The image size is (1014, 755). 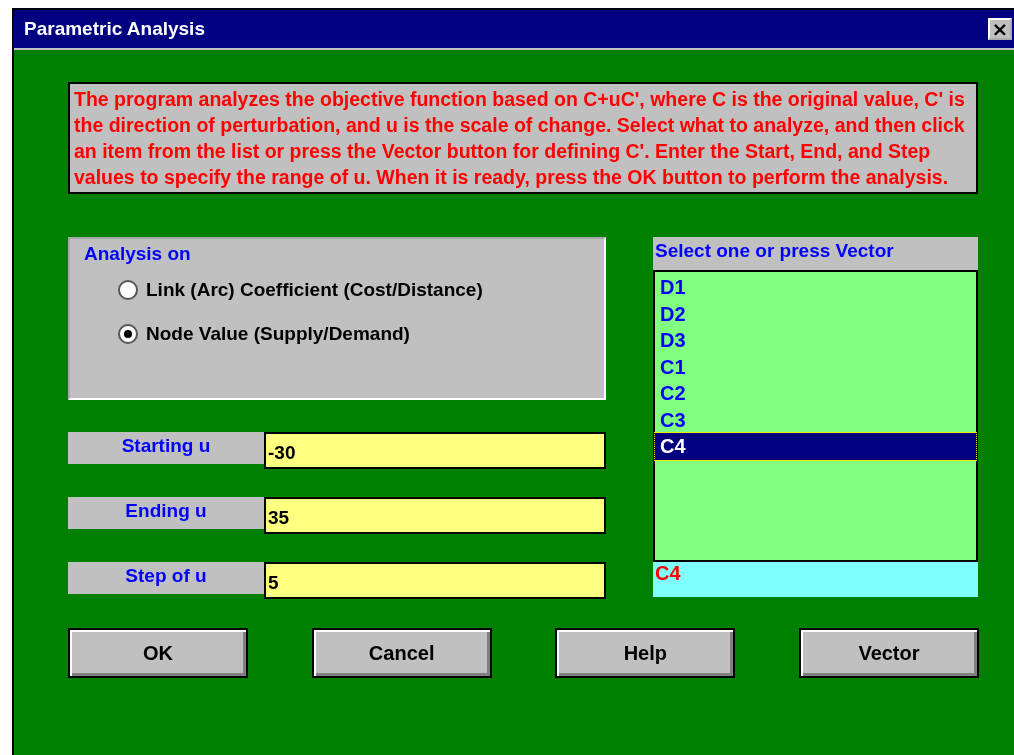 What do you see at coordinates (166, 448) in the screenshot?
I see `field-label: Starting u` at bounding box center [166, 448].